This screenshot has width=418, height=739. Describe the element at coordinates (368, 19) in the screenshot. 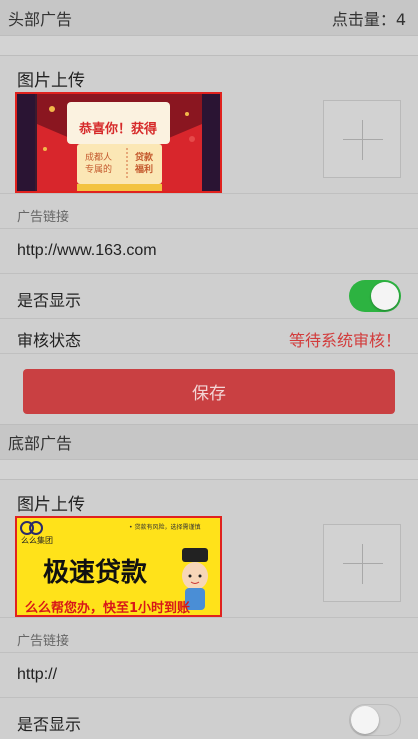

I see `click-count: 点击量：4` at that location.